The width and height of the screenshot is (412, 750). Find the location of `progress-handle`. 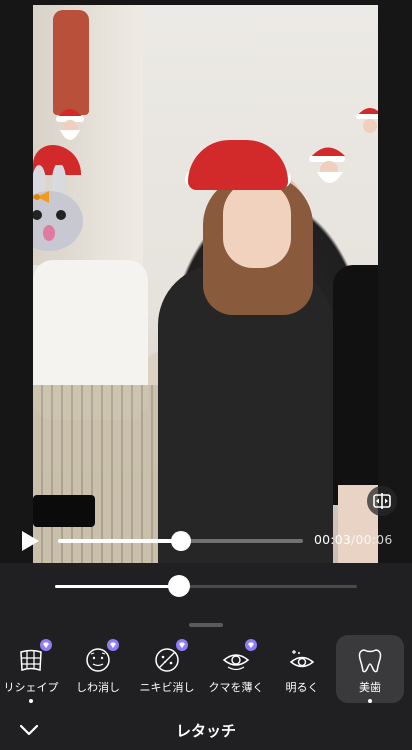

progress-handle is located at coordinates (180, 541).